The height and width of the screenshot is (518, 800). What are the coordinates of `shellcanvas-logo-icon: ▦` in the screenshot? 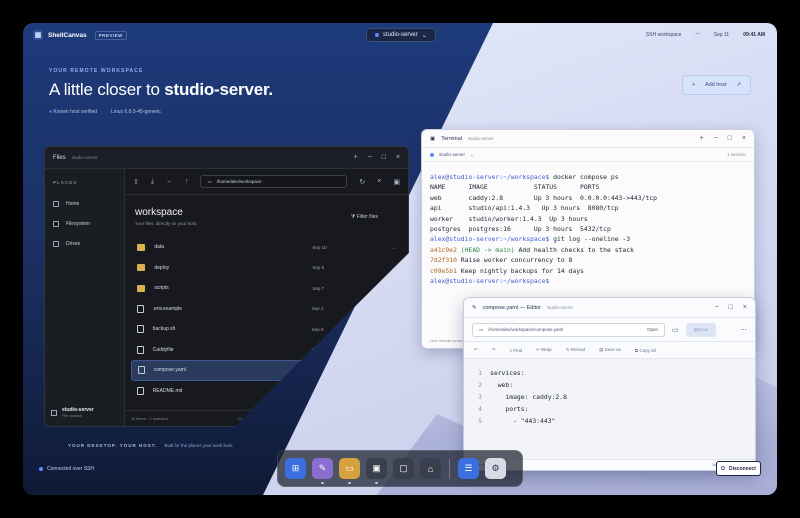 It's located at (38, 35).